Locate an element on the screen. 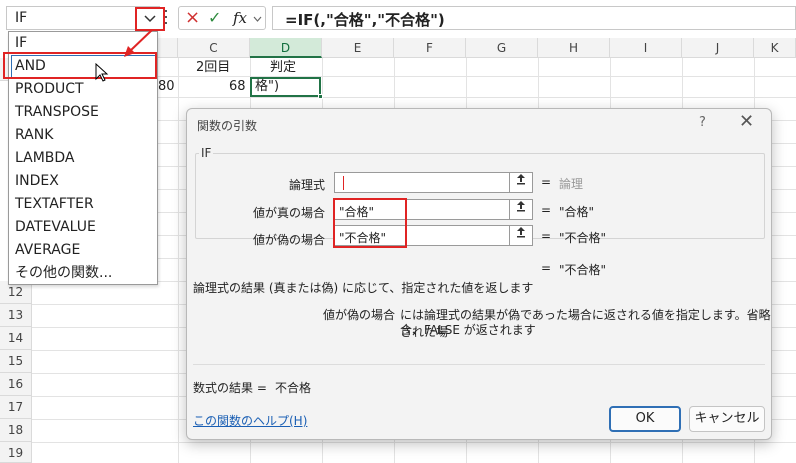 The height and width of the screenshot is (463, 796). arg-label-value-if-false: 値が偽の場合 is located at coordinates (288, 240).